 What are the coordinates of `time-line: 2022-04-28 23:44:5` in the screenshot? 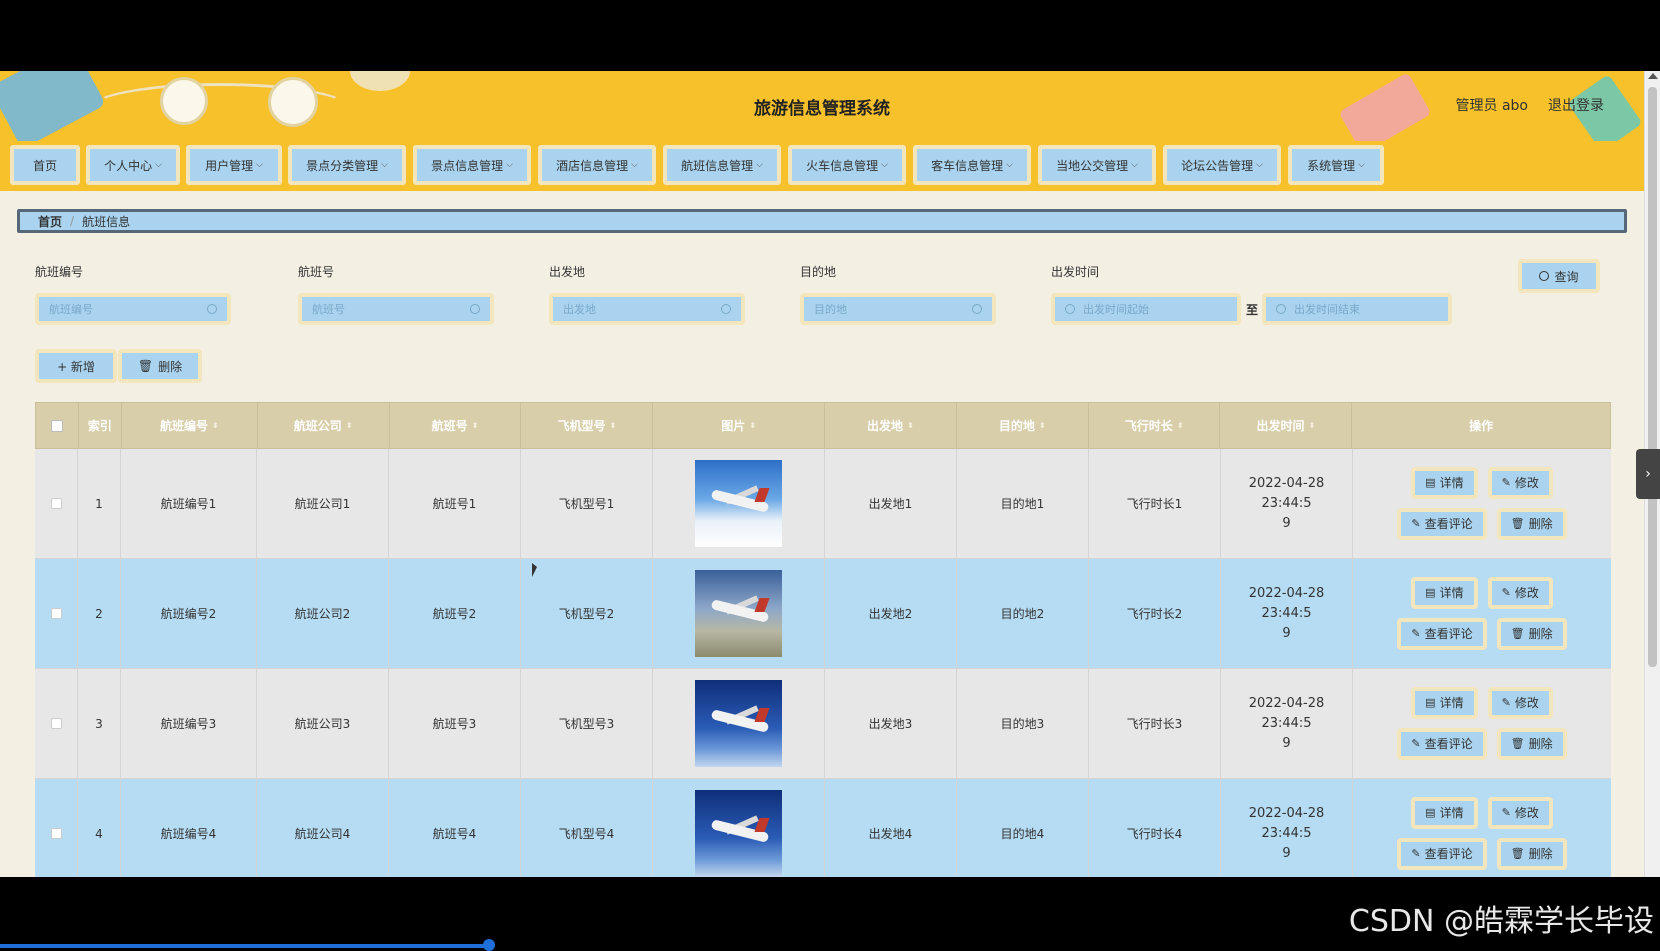 It's located at (1286, 713).